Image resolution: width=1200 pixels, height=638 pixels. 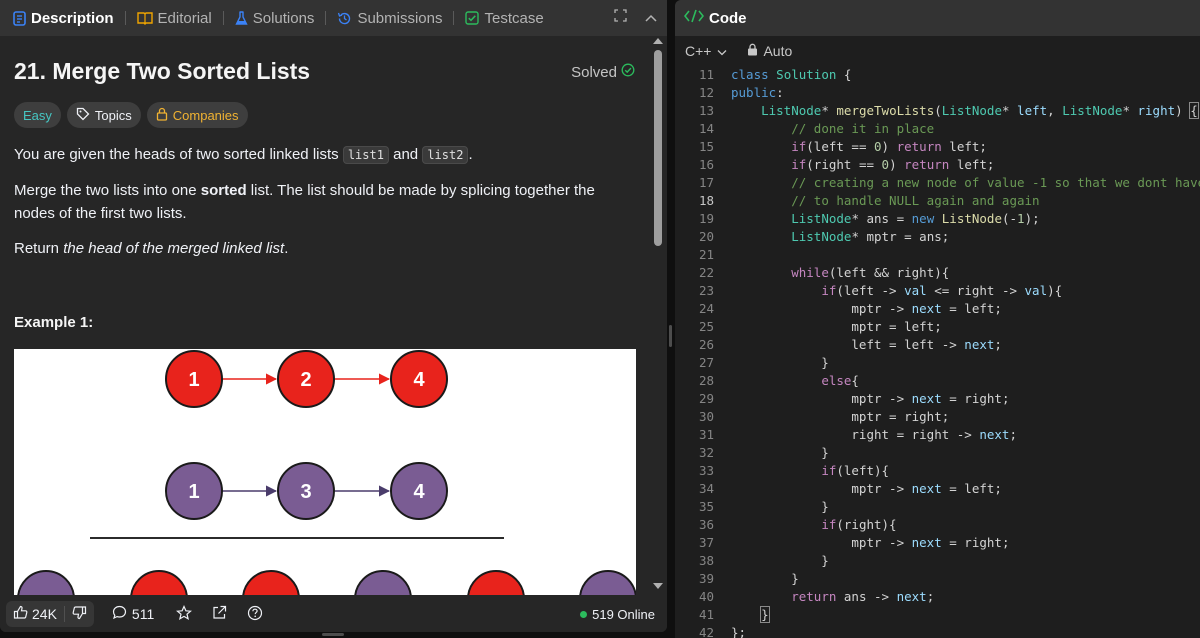 What do you see at coordinates (836, 380) in the screenshot?
I see `code-token: else` at bounding box center [836, 380].